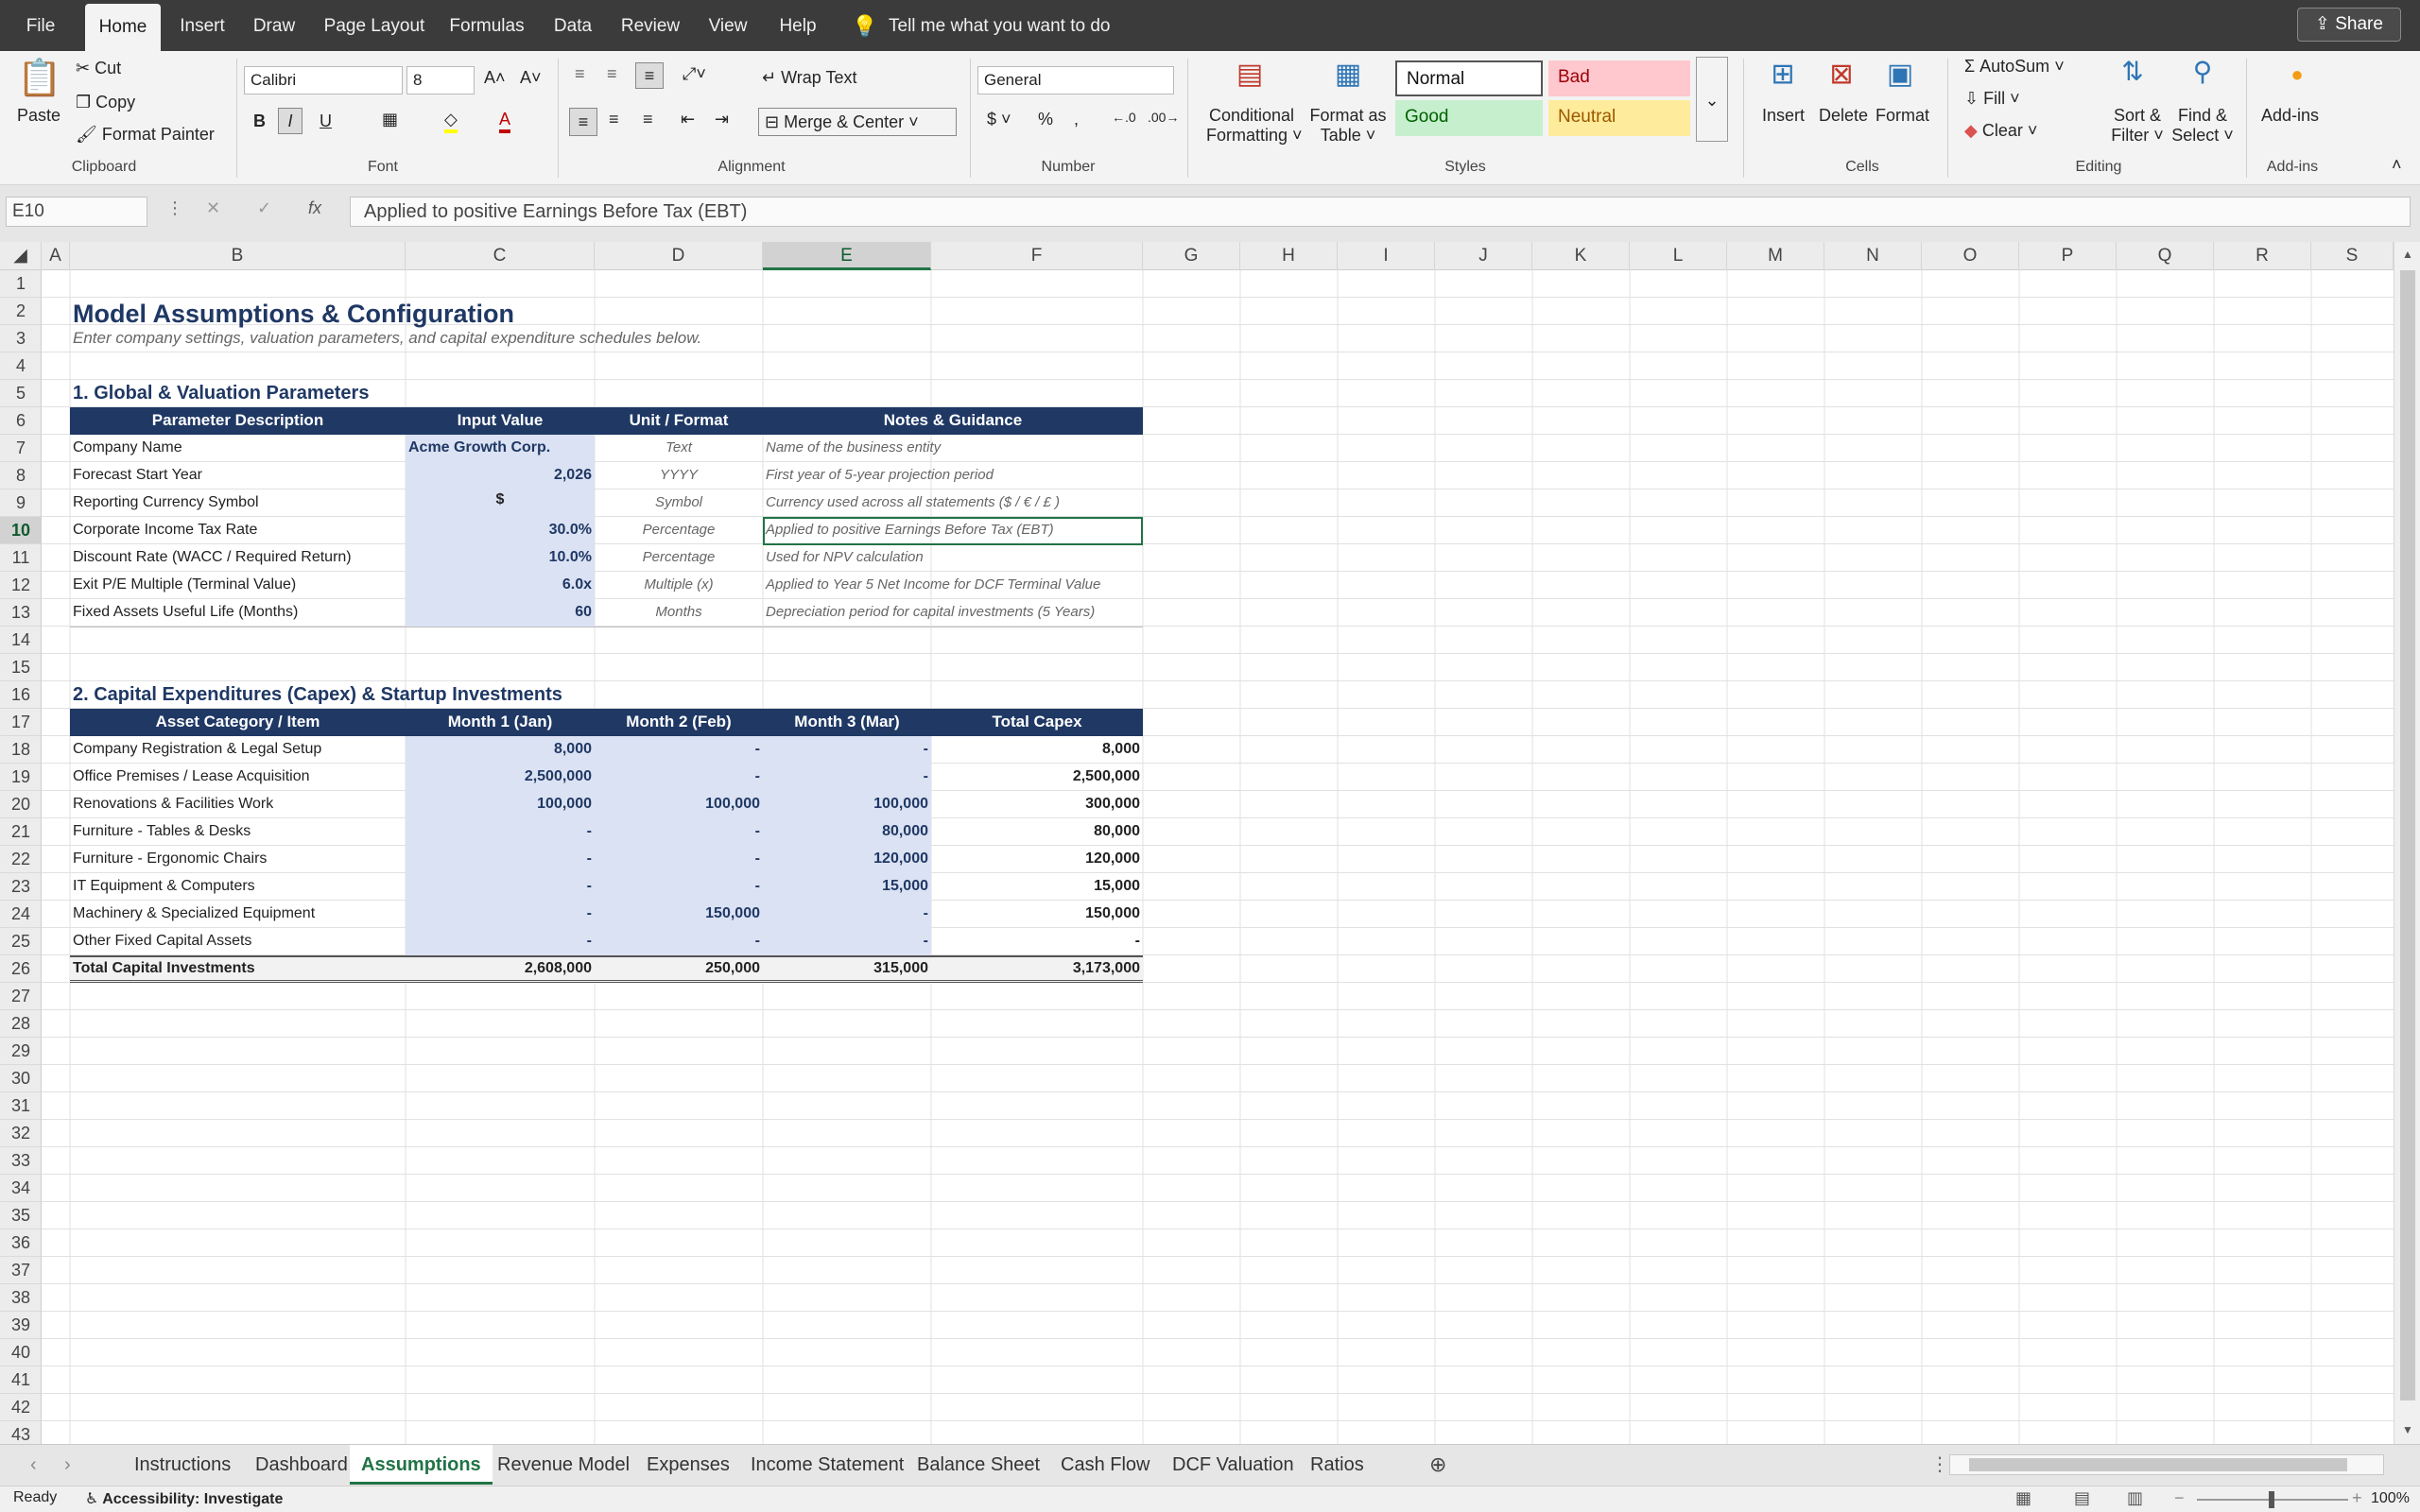  I want to click on tab-draw: Draw, so click(274, 25).